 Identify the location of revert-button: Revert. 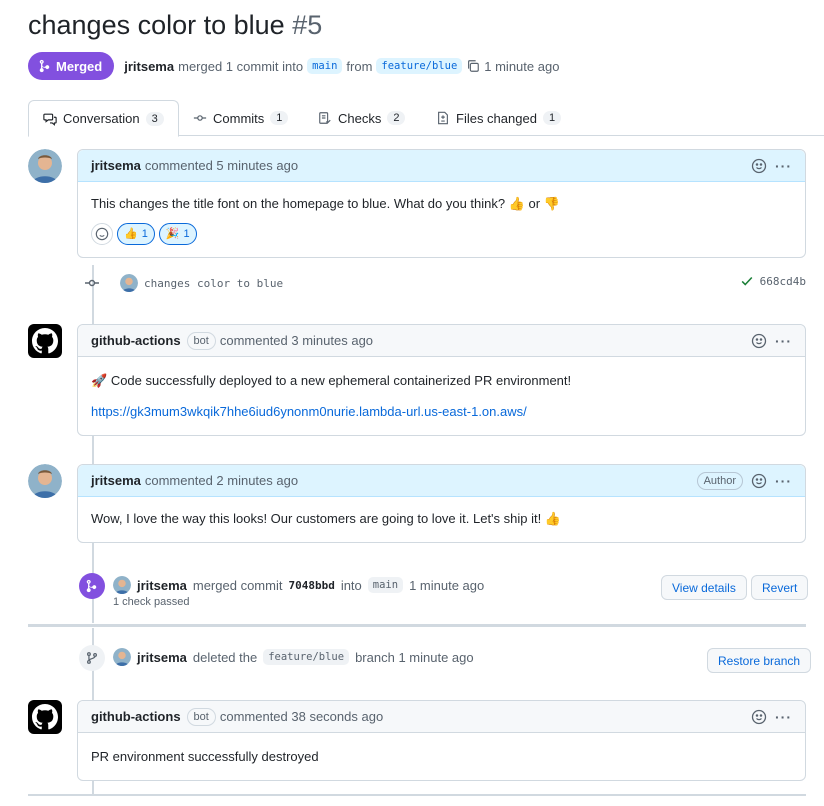
(780, 587).